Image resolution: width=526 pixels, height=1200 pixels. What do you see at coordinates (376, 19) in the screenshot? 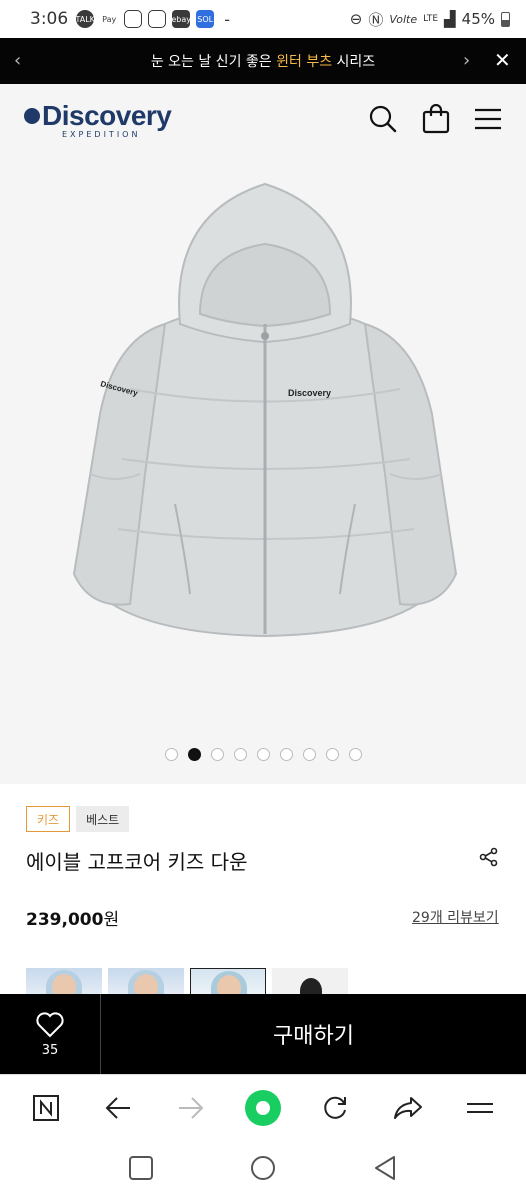
I see `nfc-icon: Ⓝ` at bounding box center [376, 19].